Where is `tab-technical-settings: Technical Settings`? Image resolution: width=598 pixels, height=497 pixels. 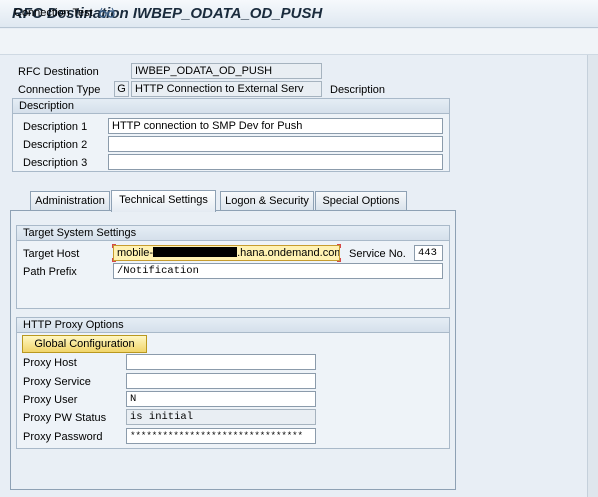 tab-technical-settings: Technical Settings is located at coordinates (163, 201).